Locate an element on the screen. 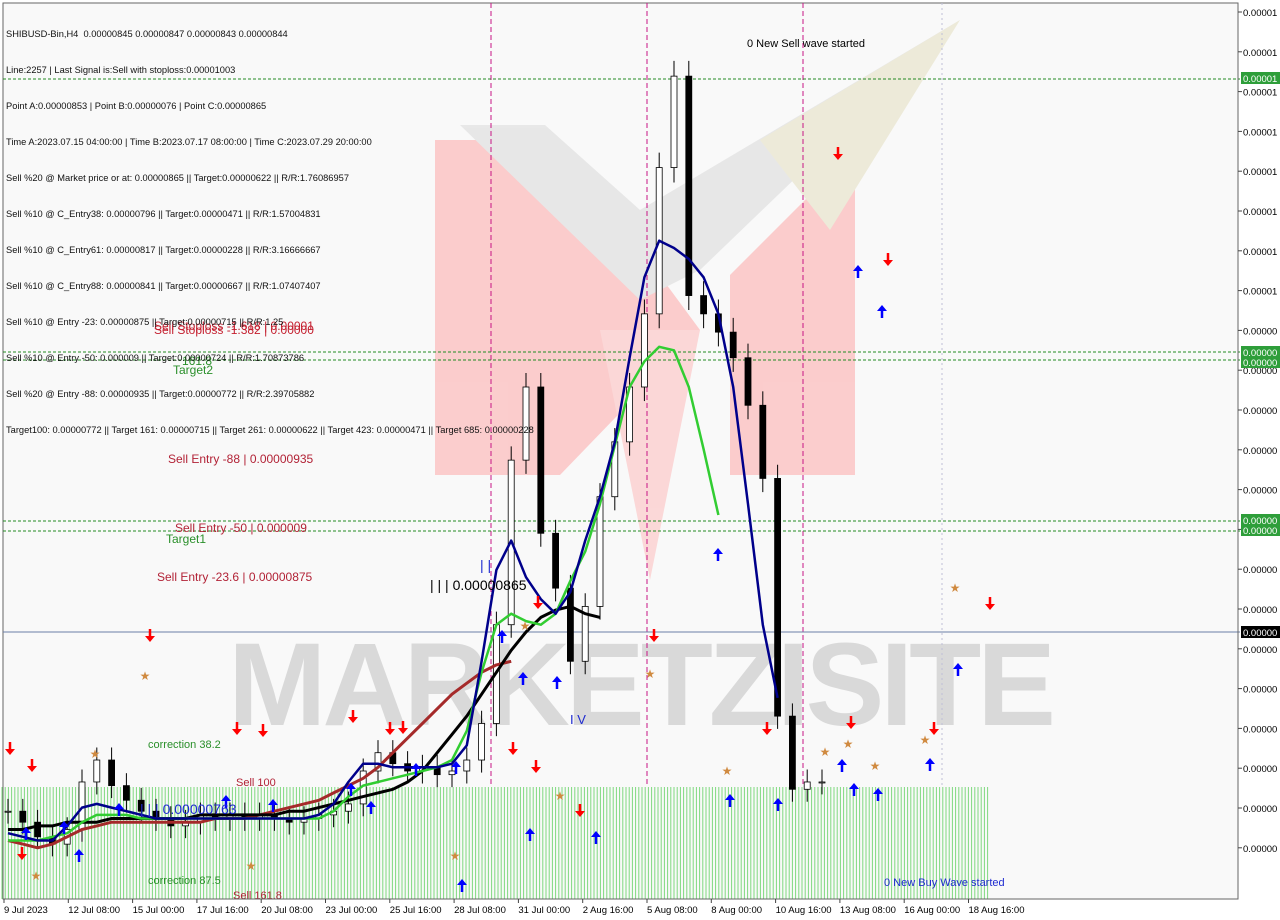 The image size is (1280, 920). x-tick-label: 23 Jul 00:00 is located at coordinates (352, 910).